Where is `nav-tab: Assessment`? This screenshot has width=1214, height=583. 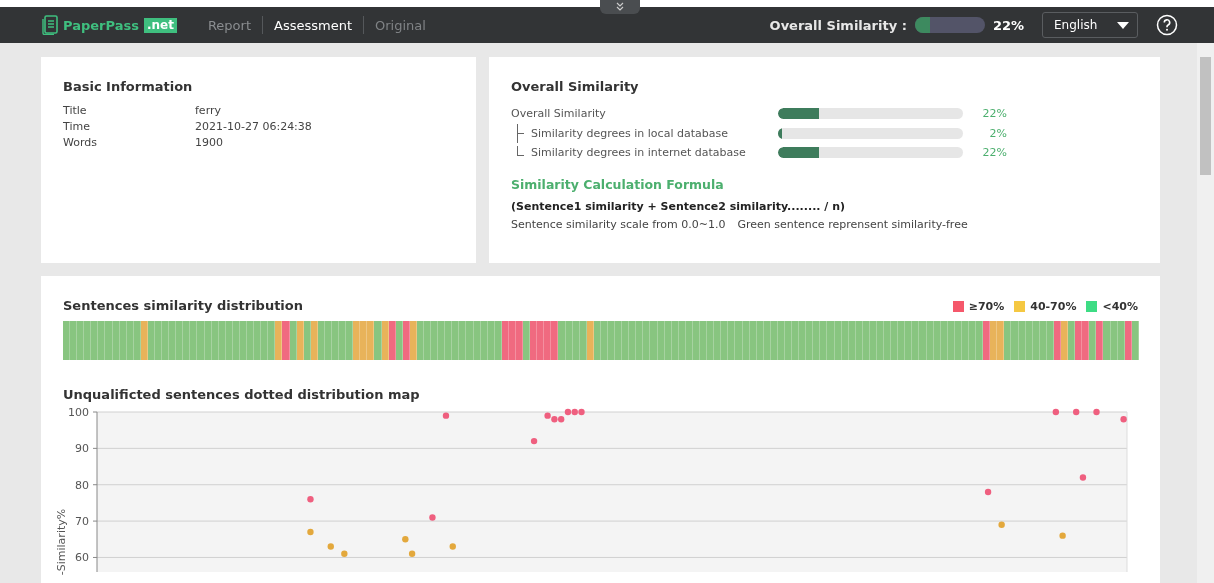 nav-tab: Assessment is located at coordinates (313, 25).